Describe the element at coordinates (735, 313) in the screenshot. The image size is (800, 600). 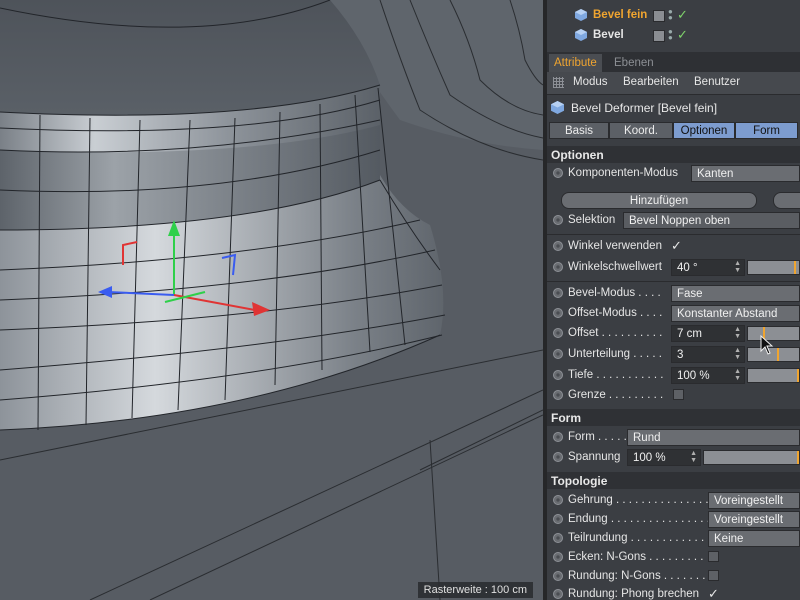
I see `offset-modus-dropdown: Konstanter Abstand` at that location.